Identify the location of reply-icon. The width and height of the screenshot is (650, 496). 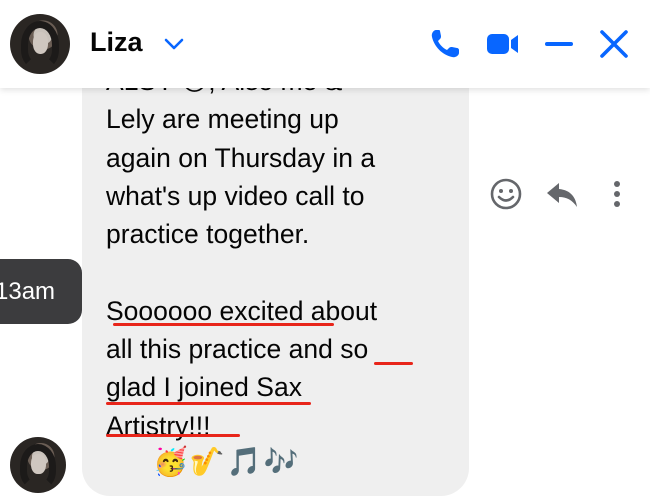
(562, 194).